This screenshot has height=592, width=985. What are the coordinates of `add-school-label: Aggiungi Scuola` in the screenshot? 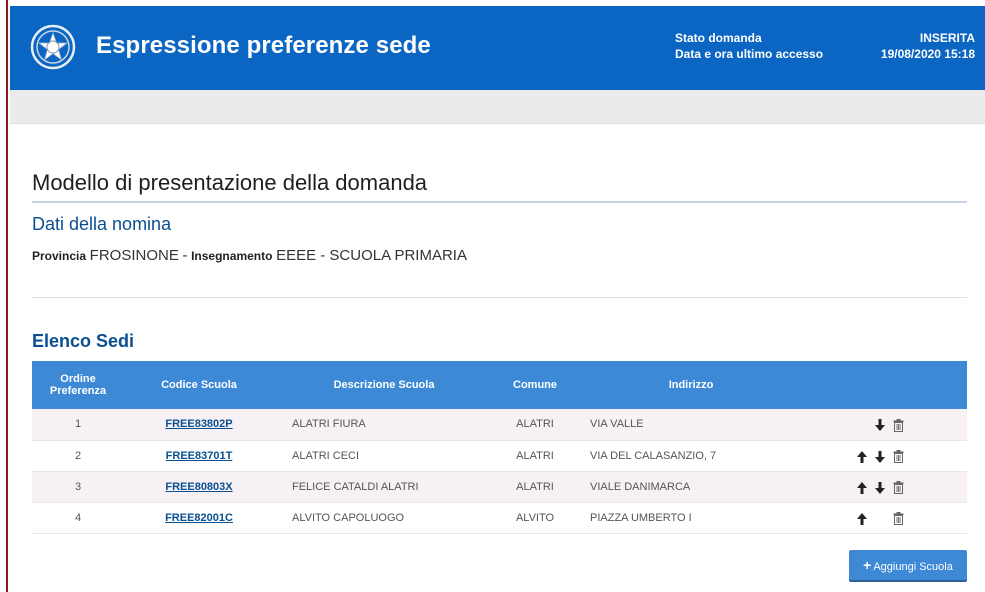 It's located at (913, 567).